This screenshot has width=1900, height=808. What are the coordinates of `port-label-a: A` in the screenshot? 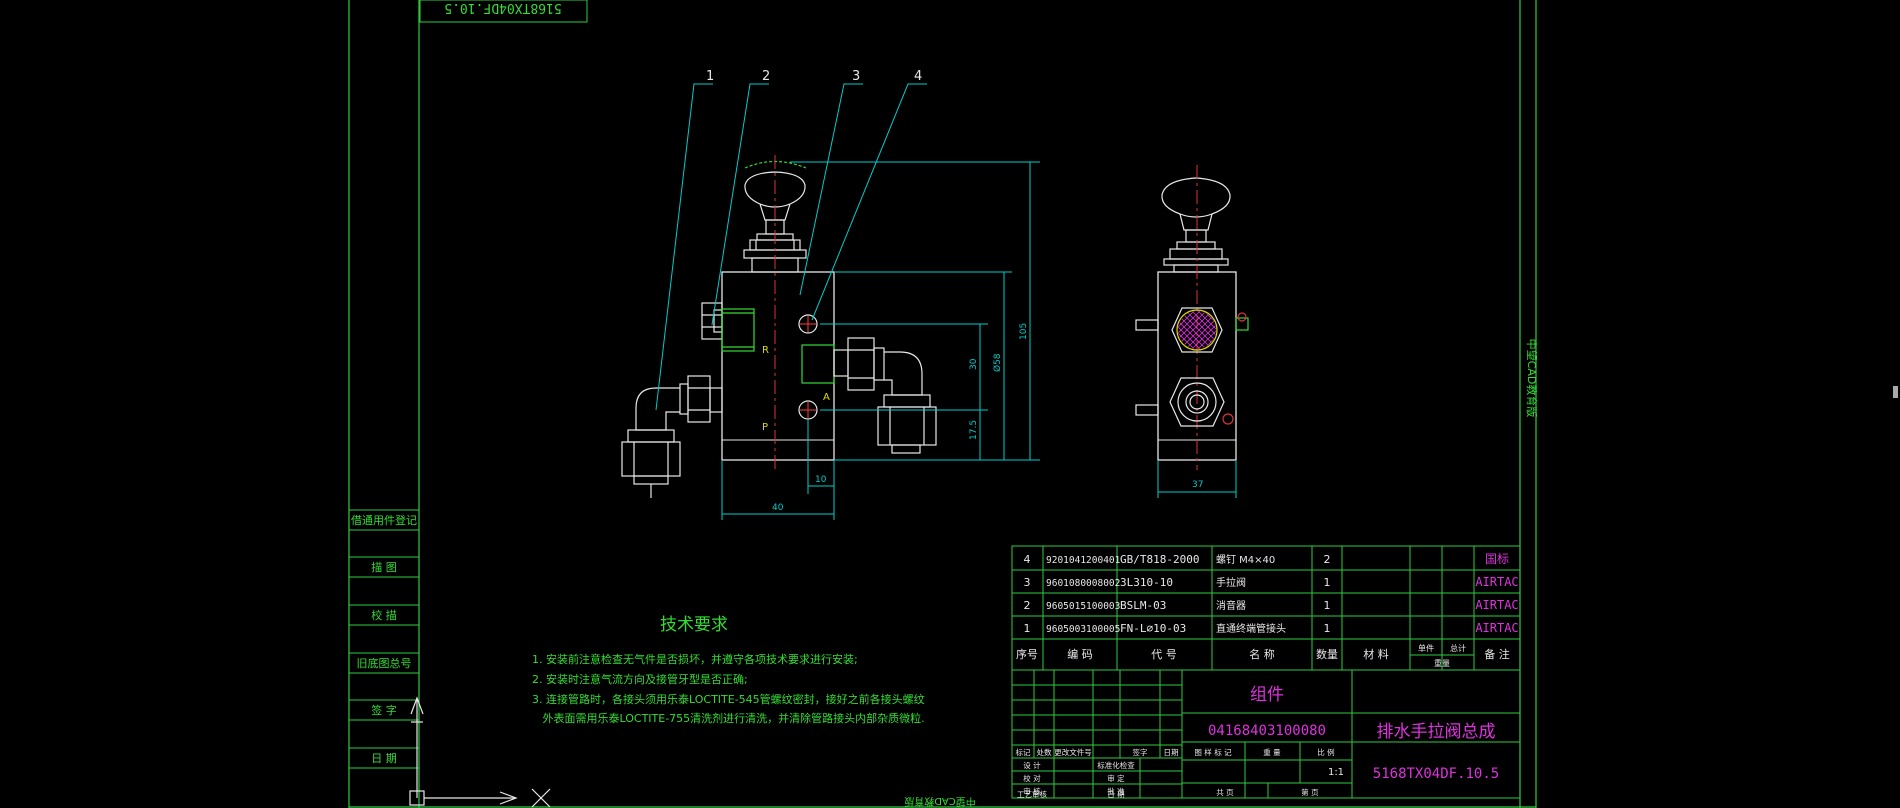 It's located at (826, 397).